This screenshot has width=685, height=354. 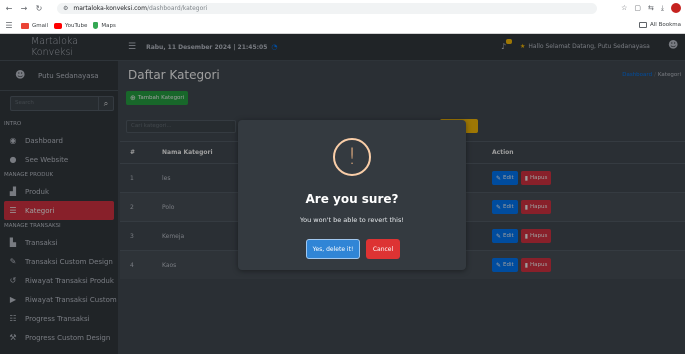 What do you see at coordinates (25, 25) in the screenshot?
I see `gmail-icon` at bounding box center [25, 25].